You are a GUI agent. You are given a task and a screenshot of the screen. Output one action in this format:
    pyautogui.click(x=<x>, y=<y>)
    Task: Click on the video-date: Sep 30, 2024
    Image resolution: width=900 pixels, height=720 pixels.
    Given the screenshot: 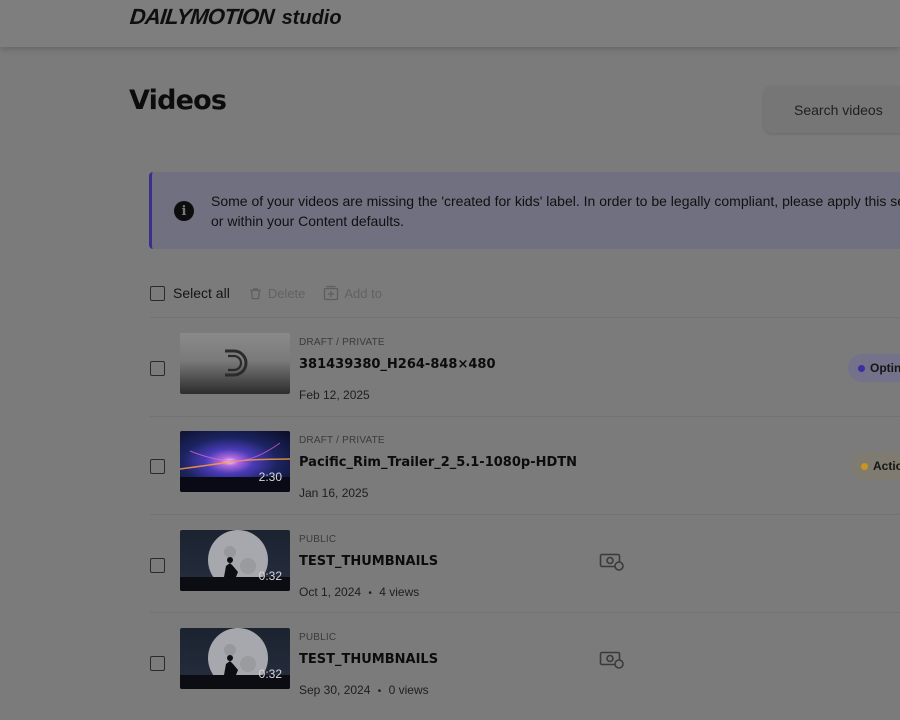 What is the action you would take?
    pyautogui.click(x=335, y=690)
    